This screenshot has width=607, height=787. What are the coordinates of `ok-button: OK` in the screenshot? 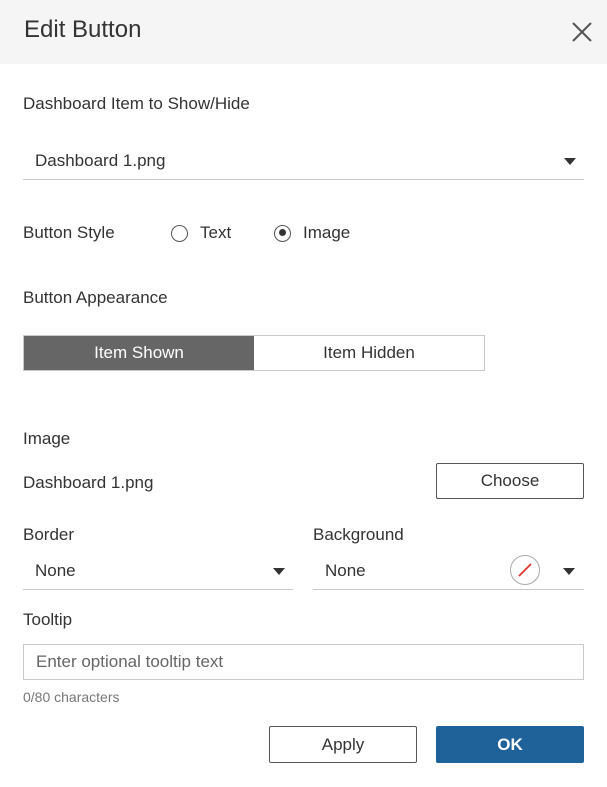 It's located at (510, 744).